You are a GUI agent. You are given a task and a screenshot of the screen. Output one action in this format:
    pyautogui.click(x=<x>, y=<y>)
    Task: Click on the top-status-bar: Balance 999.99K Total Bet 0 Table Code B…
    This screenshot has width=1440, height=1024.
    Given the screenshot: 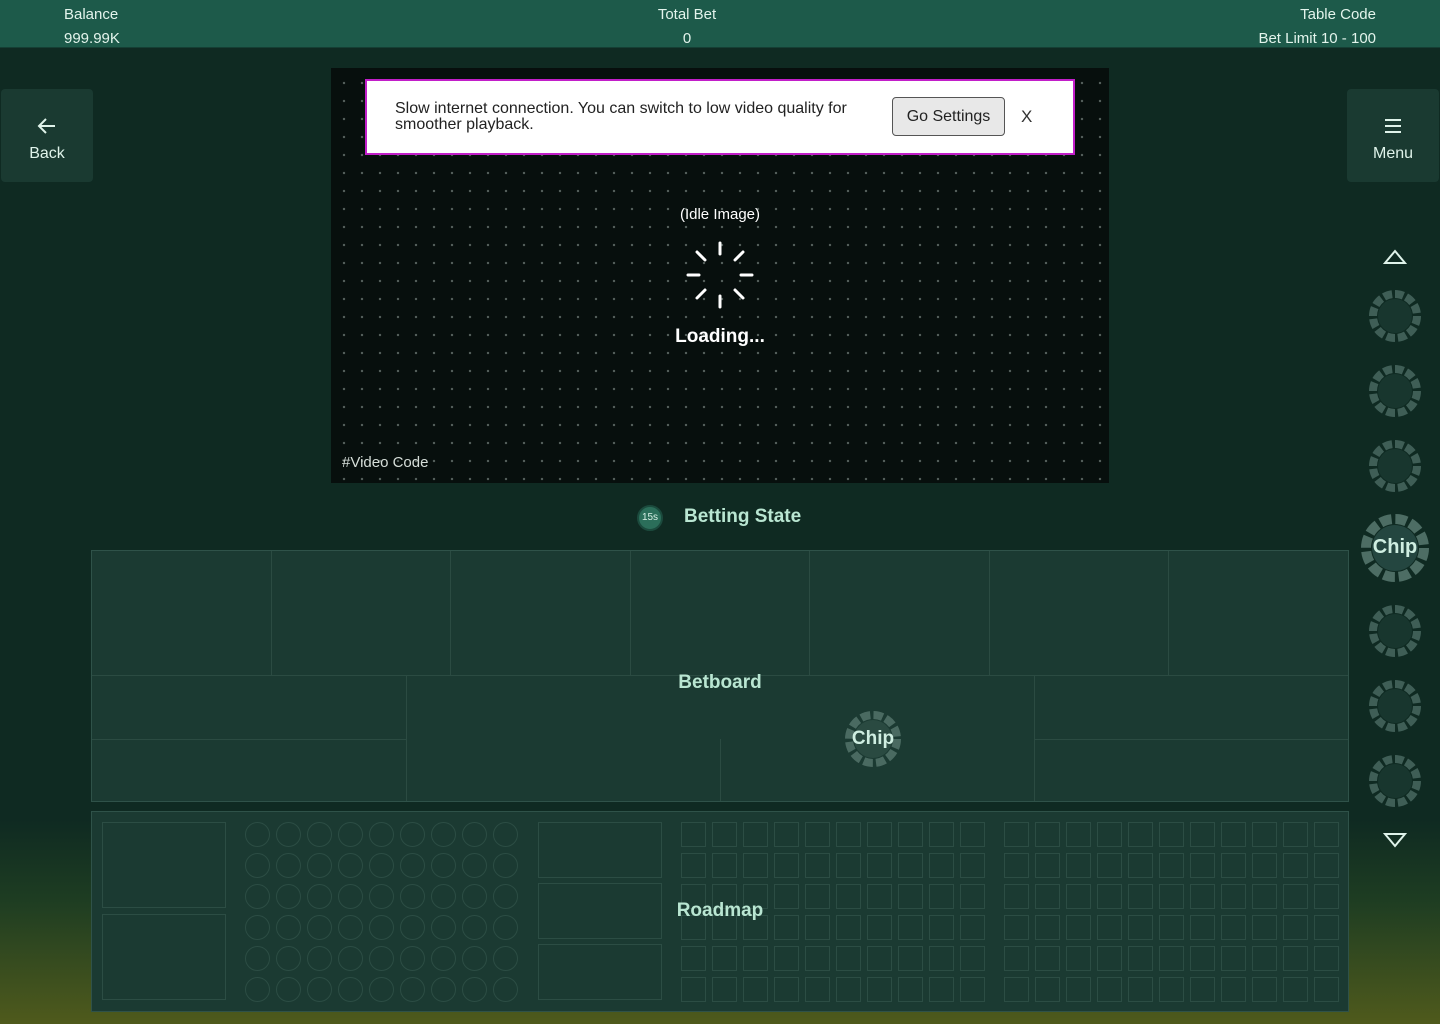 What is the action you would take?
    pyautogui.click(x=720, y=24)
    